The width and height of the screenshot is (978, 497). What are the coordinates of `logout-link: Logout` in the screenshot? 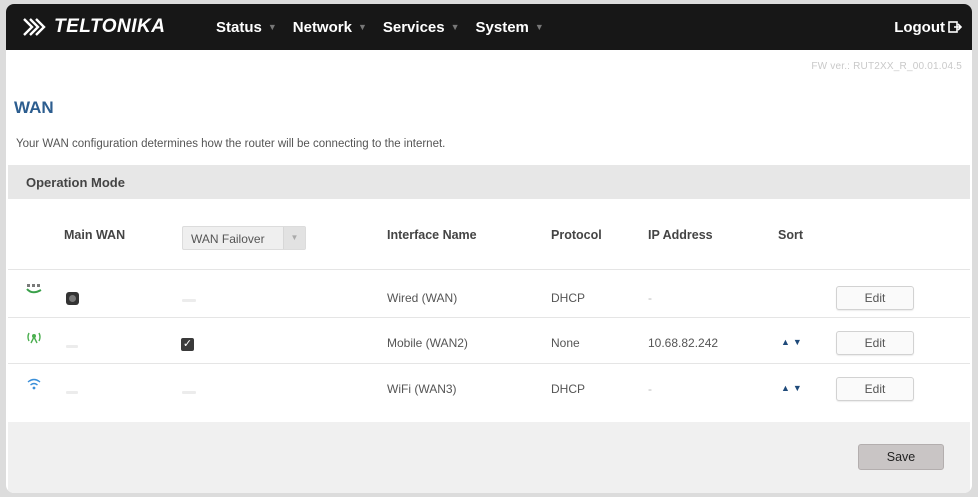 It's located at (928, 27).